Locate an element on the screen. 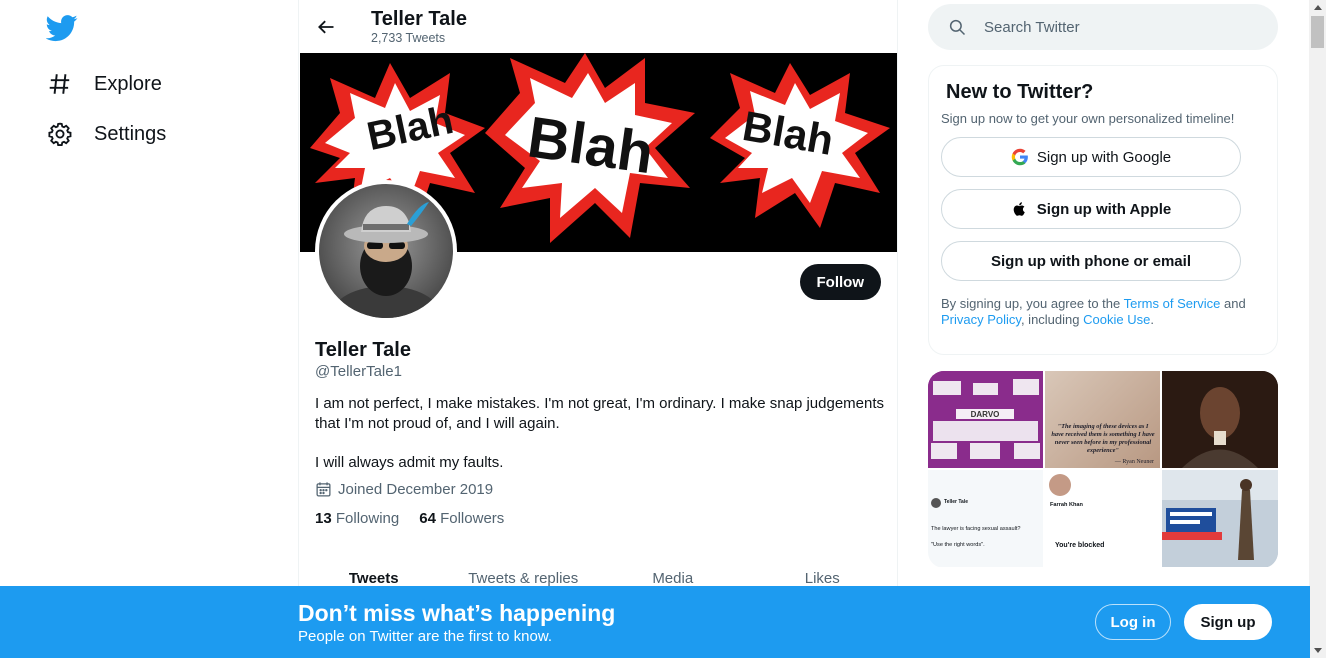 The width and height of the screenshot is (1326, 658). prompt-title: Don’t miss what’s happening is located at coordinates (457, 613).